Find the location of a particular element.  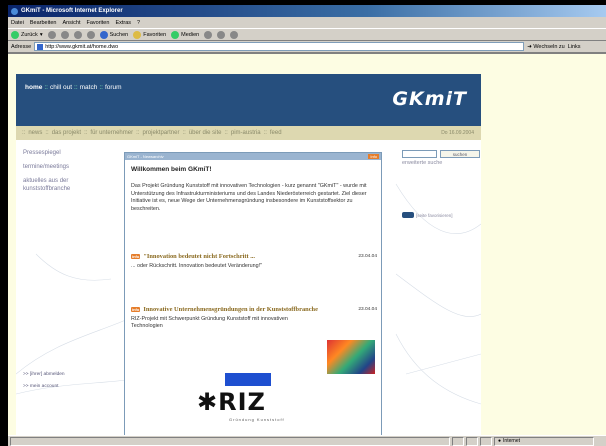

site-search-button: suchen is located at coordinates (460, 154).